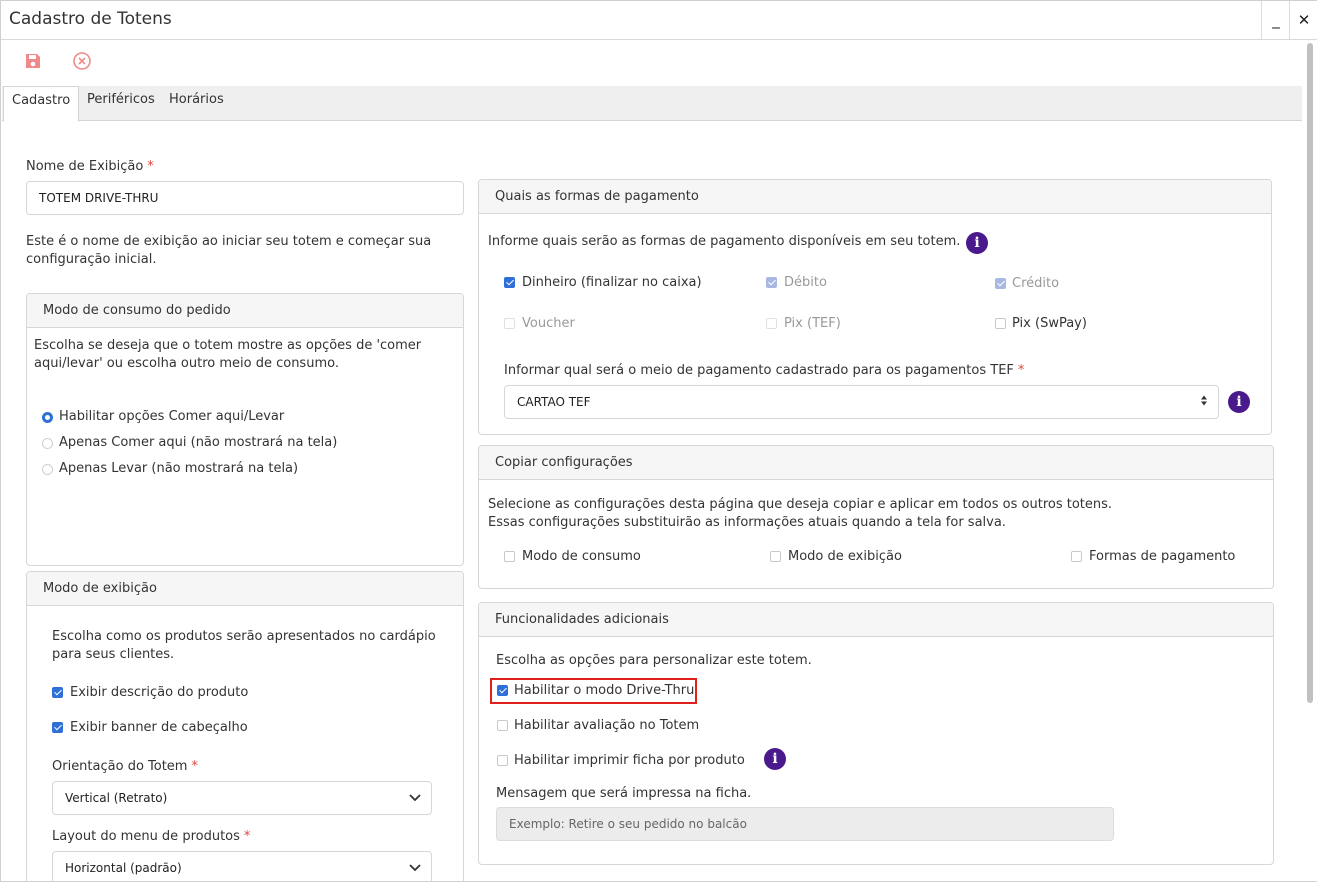 The height and width of the screenshot is (882, 1317). Describe the element at coordinates (548, 323) in the screenshot. I see `checkbox-voucher-label: Voucher` at that location.